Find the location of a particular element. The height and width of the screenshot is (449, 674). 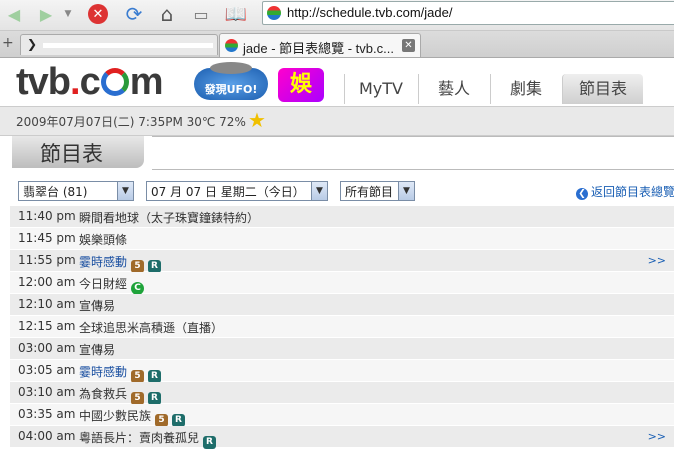

back-to-overview-label: 返回節目表總覽 is located at coordinates (632, 192).